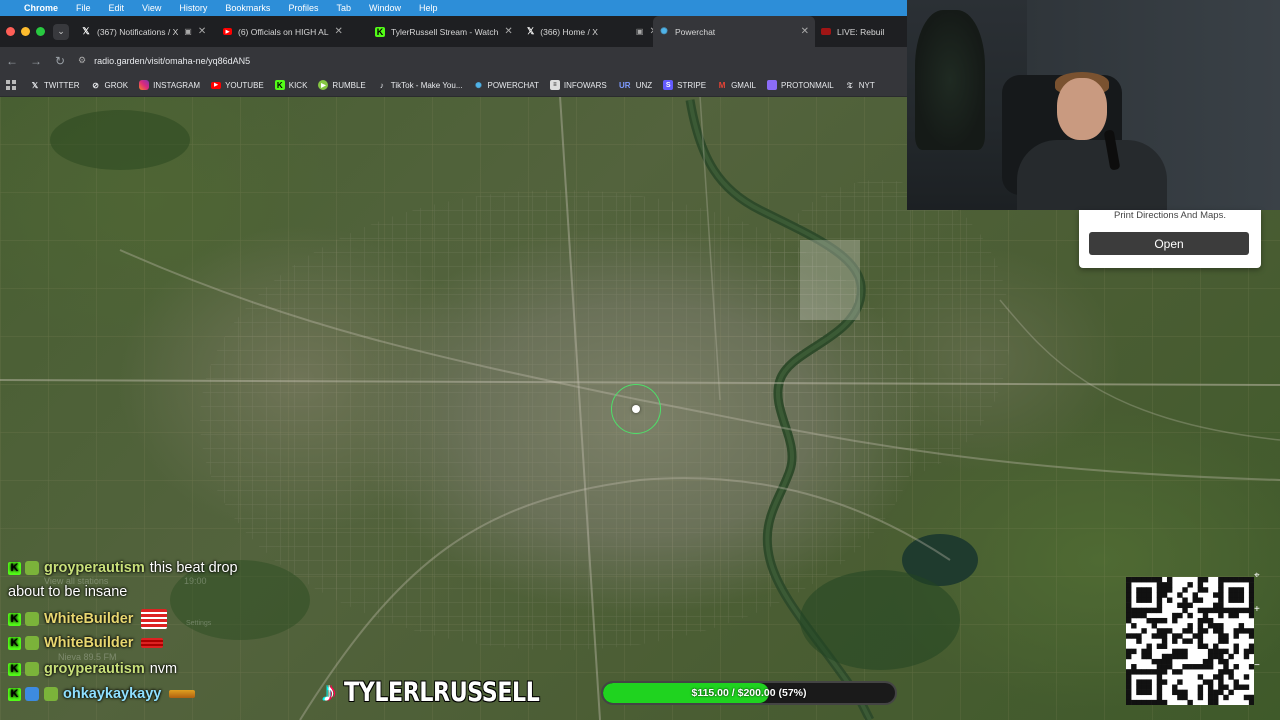  What do you see at coordinates (445, 31) in the screenshot?
I see `tab-kick-stream: K TylerRussell Stream - Watch ✕` at bounding box center [445, 31].